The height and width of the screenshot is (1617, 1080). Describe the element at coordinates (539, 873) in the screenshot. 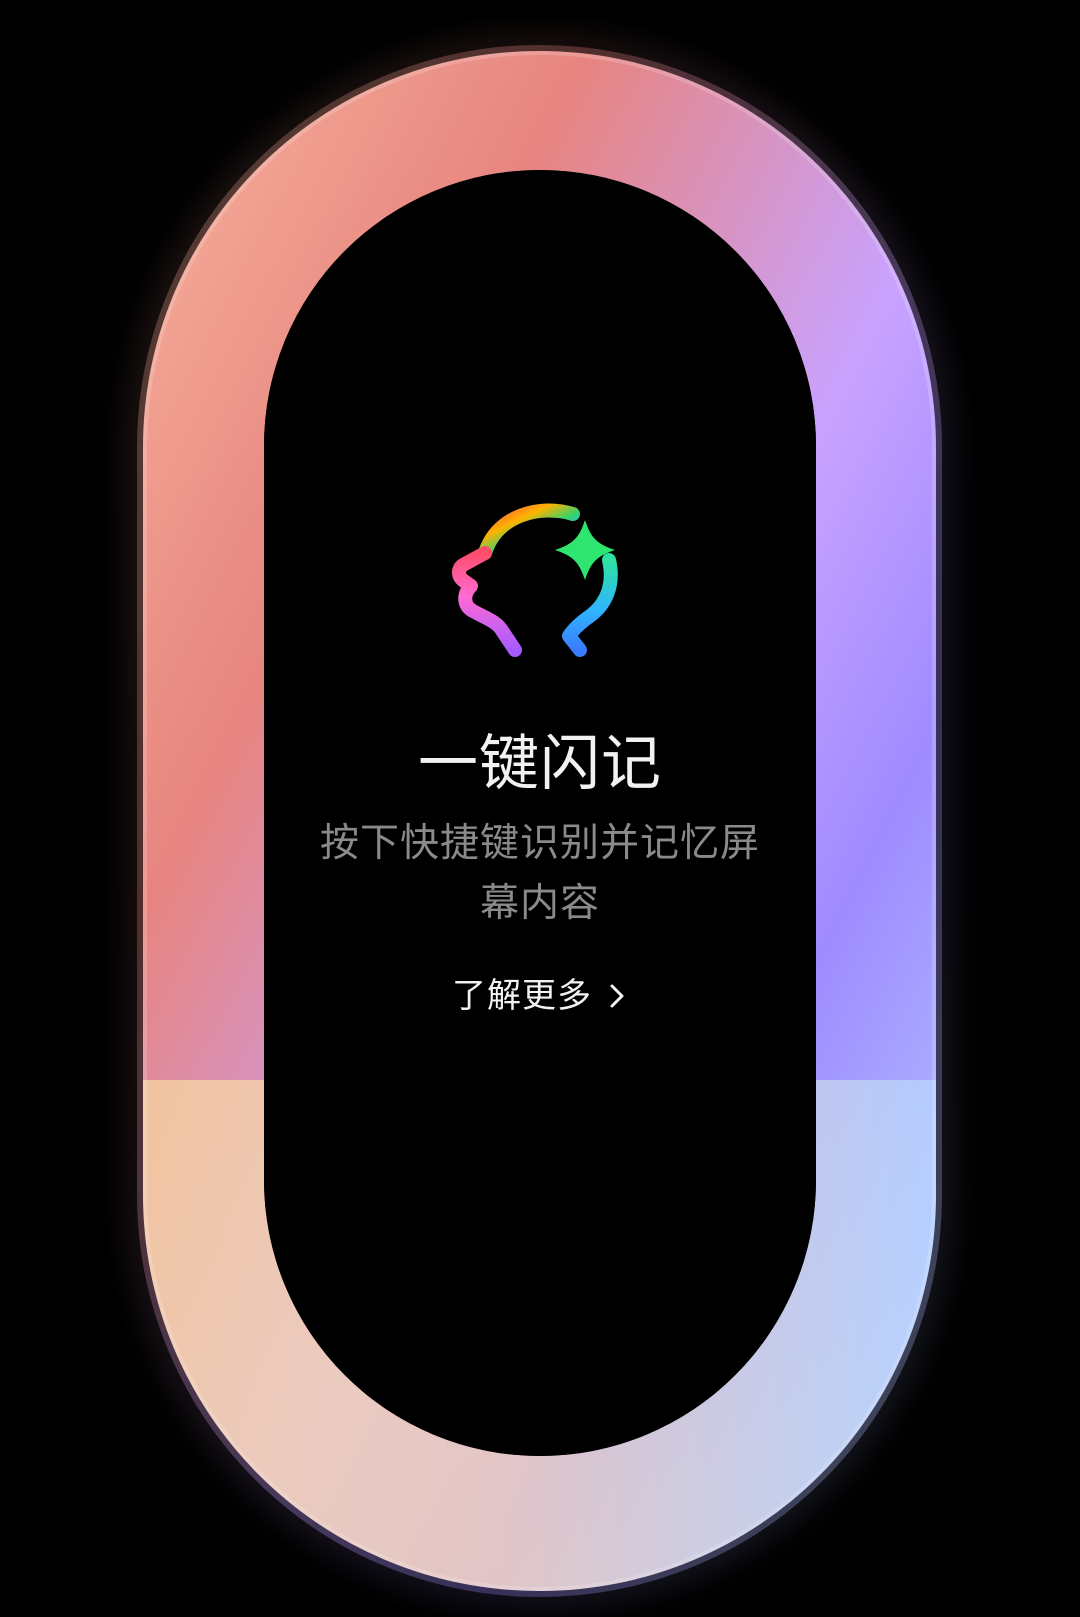

I see `feature-subtitle: 按下快捷键识别并记忆屏幕内容` at that location.